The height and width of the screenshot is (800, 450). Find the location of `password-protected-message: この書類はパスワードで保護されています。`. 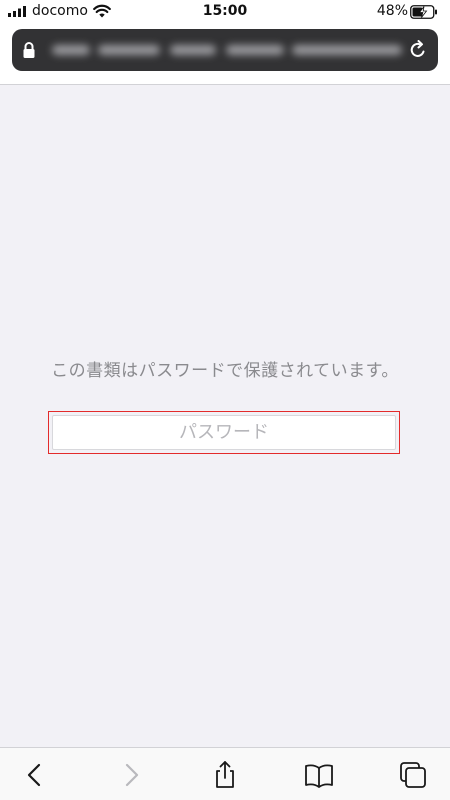

password-protected-message: この書類はパスワードで保護されています。 is located at coordinates (225, 371).